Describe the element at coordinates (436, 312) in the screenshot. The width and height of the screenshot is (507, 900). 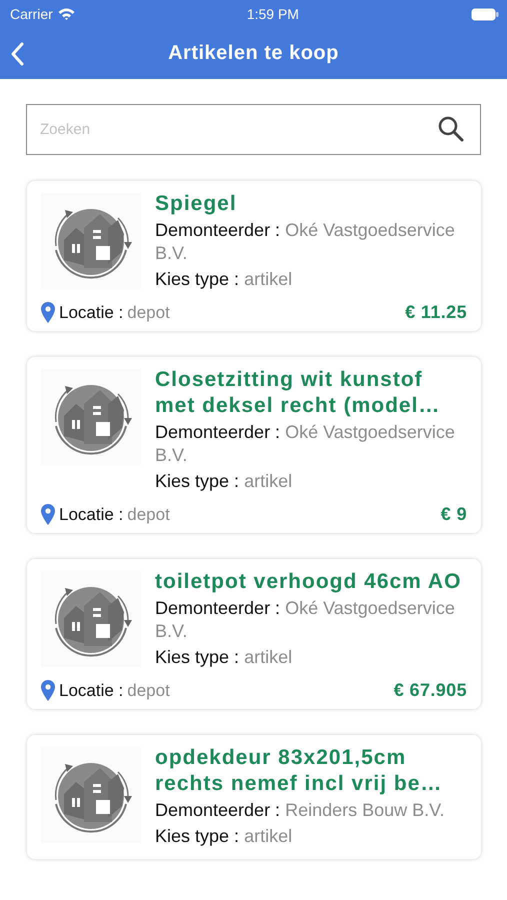
I see `price-label: € 11.25` at that location.